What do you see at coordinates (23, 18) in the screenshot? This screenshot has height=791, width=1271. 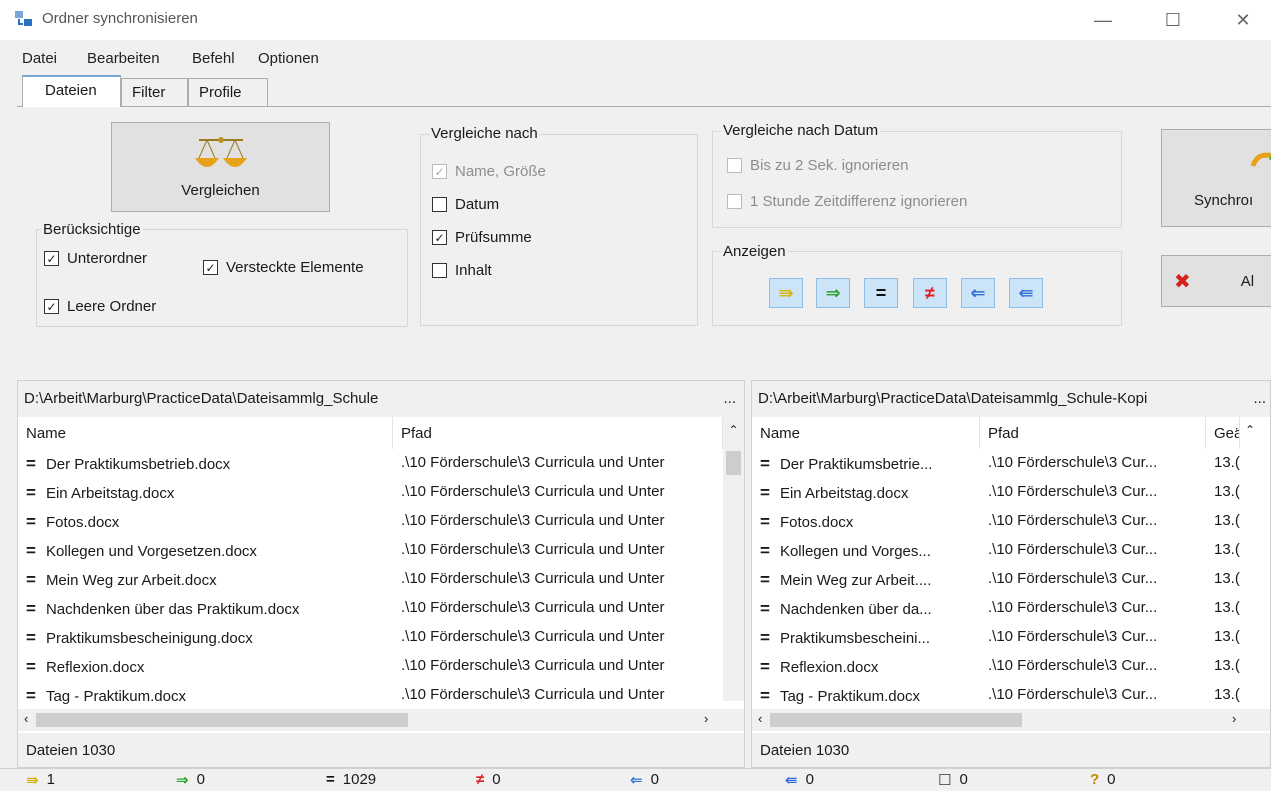 I see `sync-folder-icon` at bounding box center [23, 18].